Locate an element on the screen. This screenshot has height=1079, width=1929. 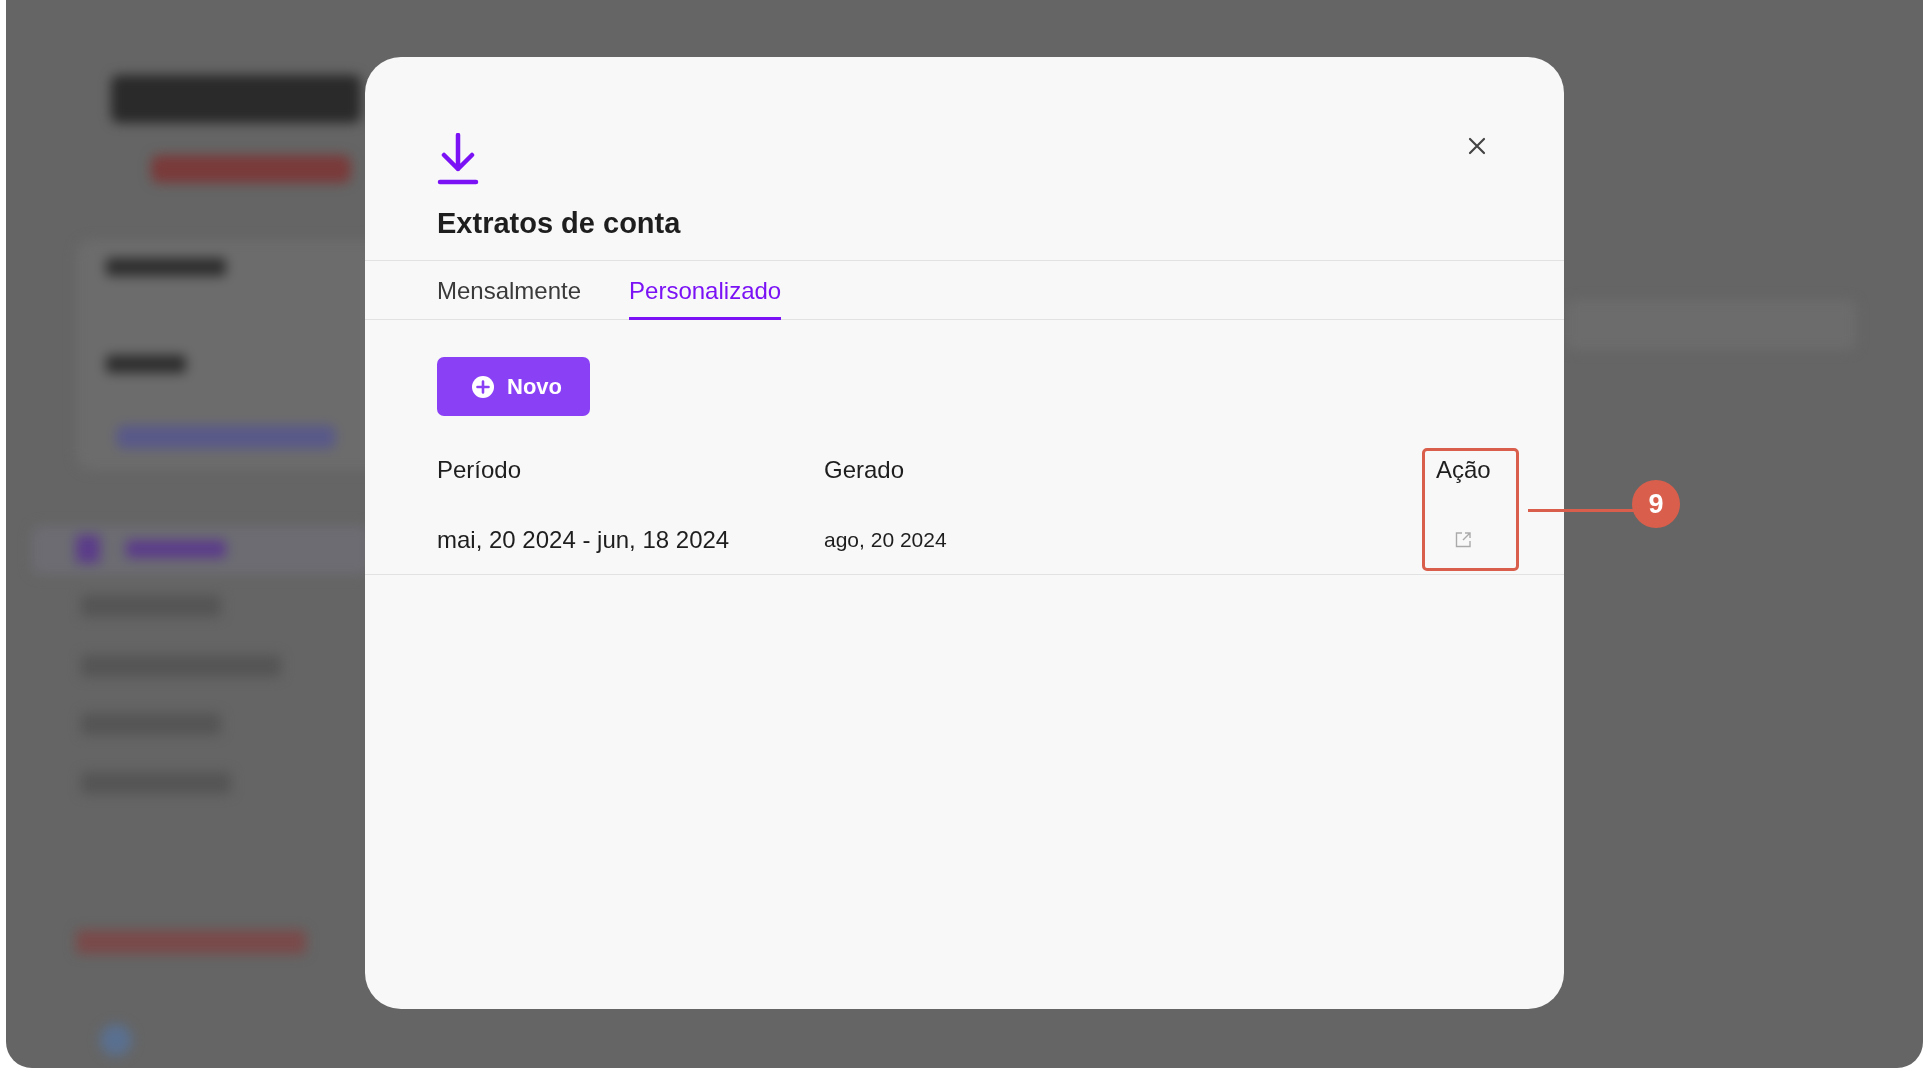
column-header: Período is located at coordinates (480, 470).